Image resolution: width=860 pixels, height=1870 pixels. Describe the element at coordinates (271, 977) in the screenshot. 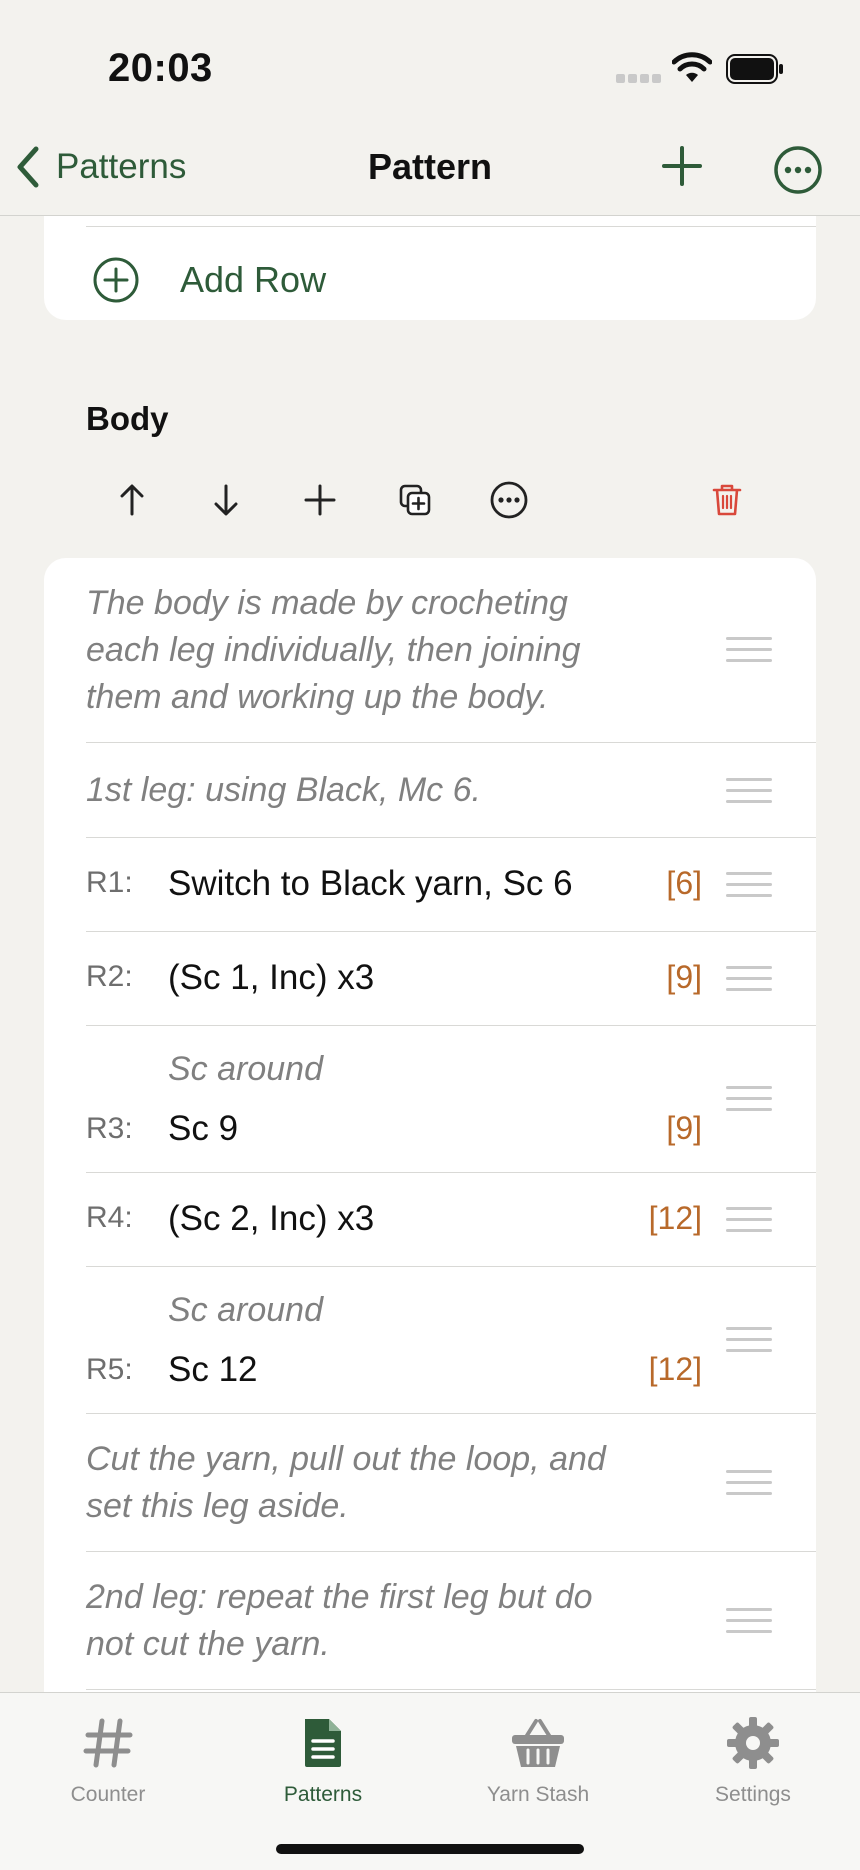

I see `row-instruction: (Sc 1, Inc) x3` at that location.